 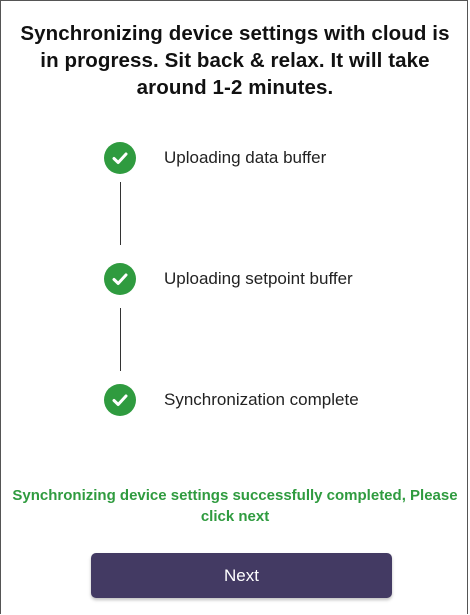 I want to click on step-synchronization-complete: Synchronization complete, so click(x=231, y=400).